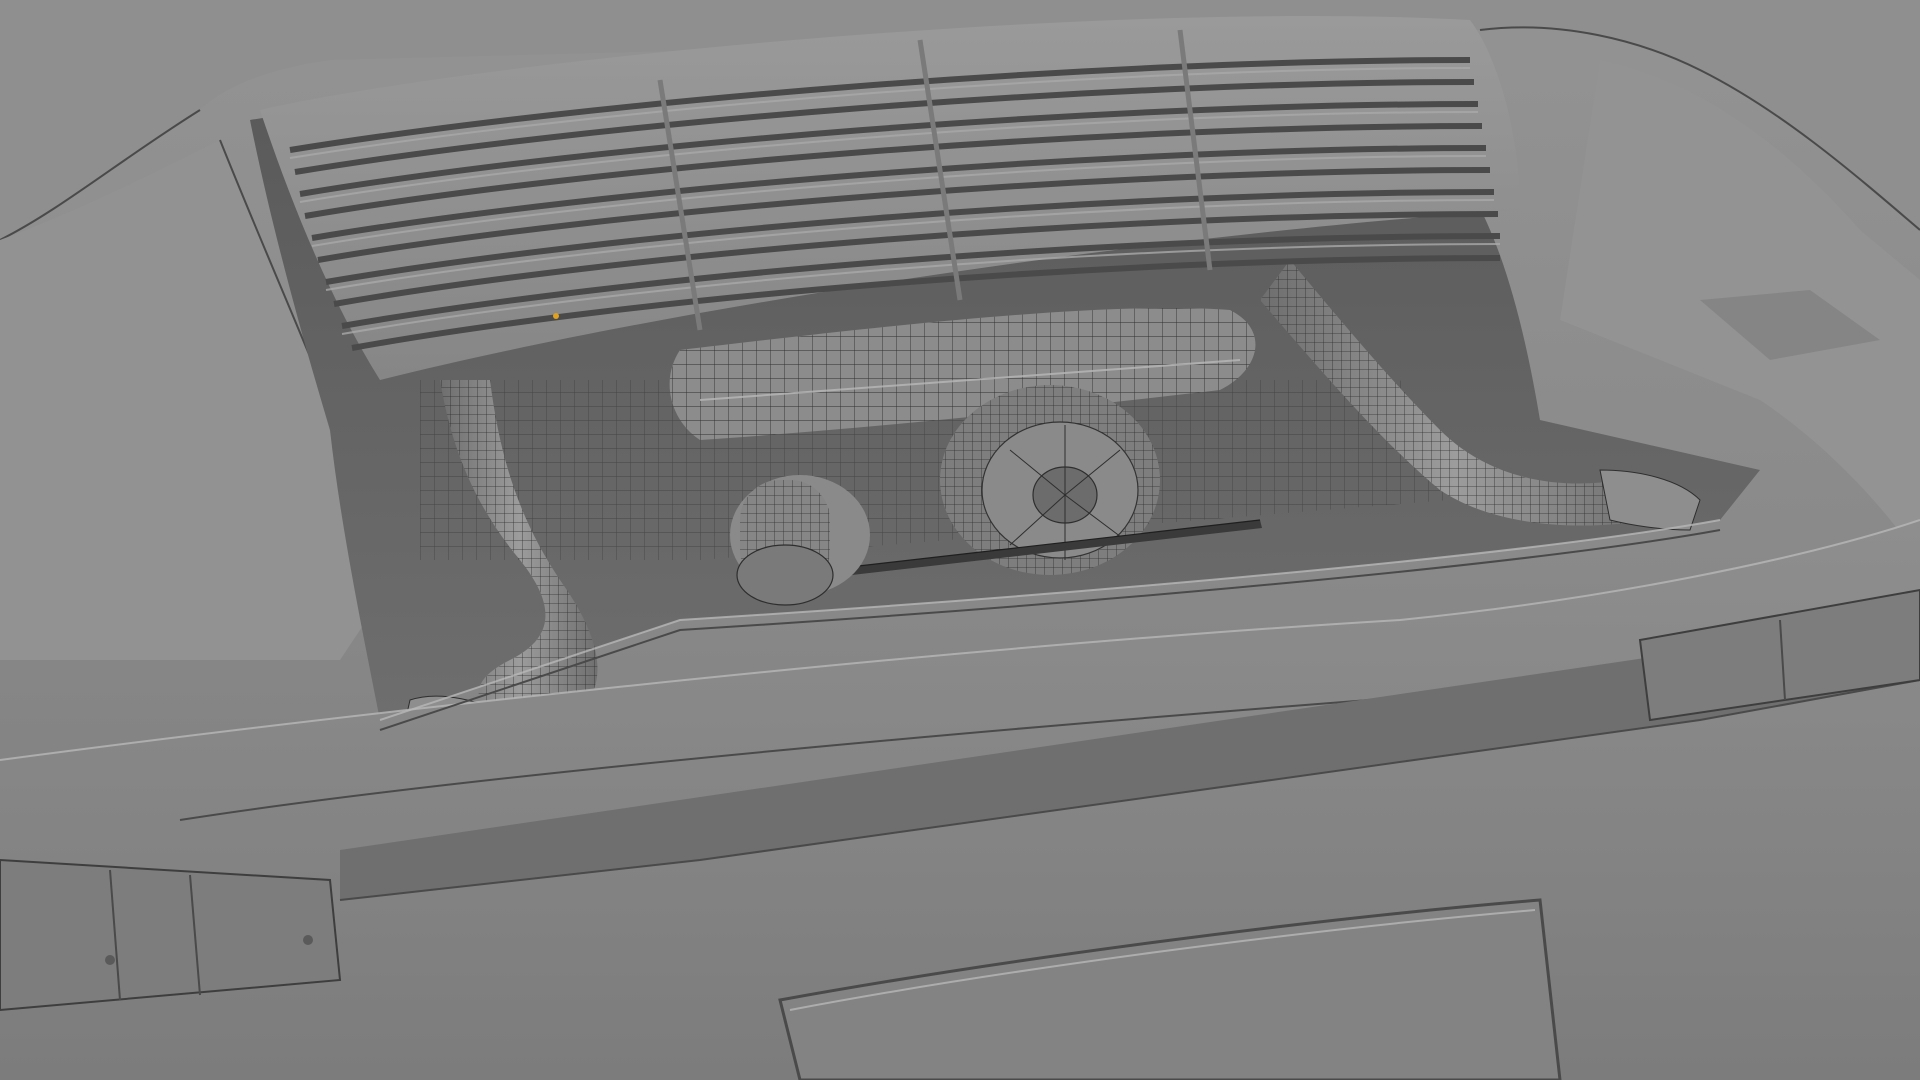 Image resolution: width=1920 pixels, height=1080 pixels. What do you see at coordinates (556, 316) in the screenshot?
I see `selected-vertex` at bounding box center [556, 316].